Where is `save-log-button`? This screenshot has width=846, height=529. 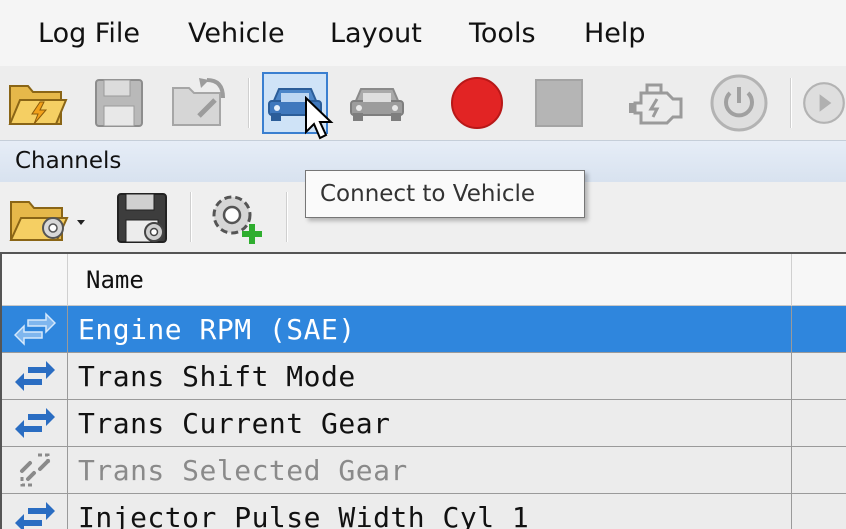
save-log-button is located at coordinates (119, 103).